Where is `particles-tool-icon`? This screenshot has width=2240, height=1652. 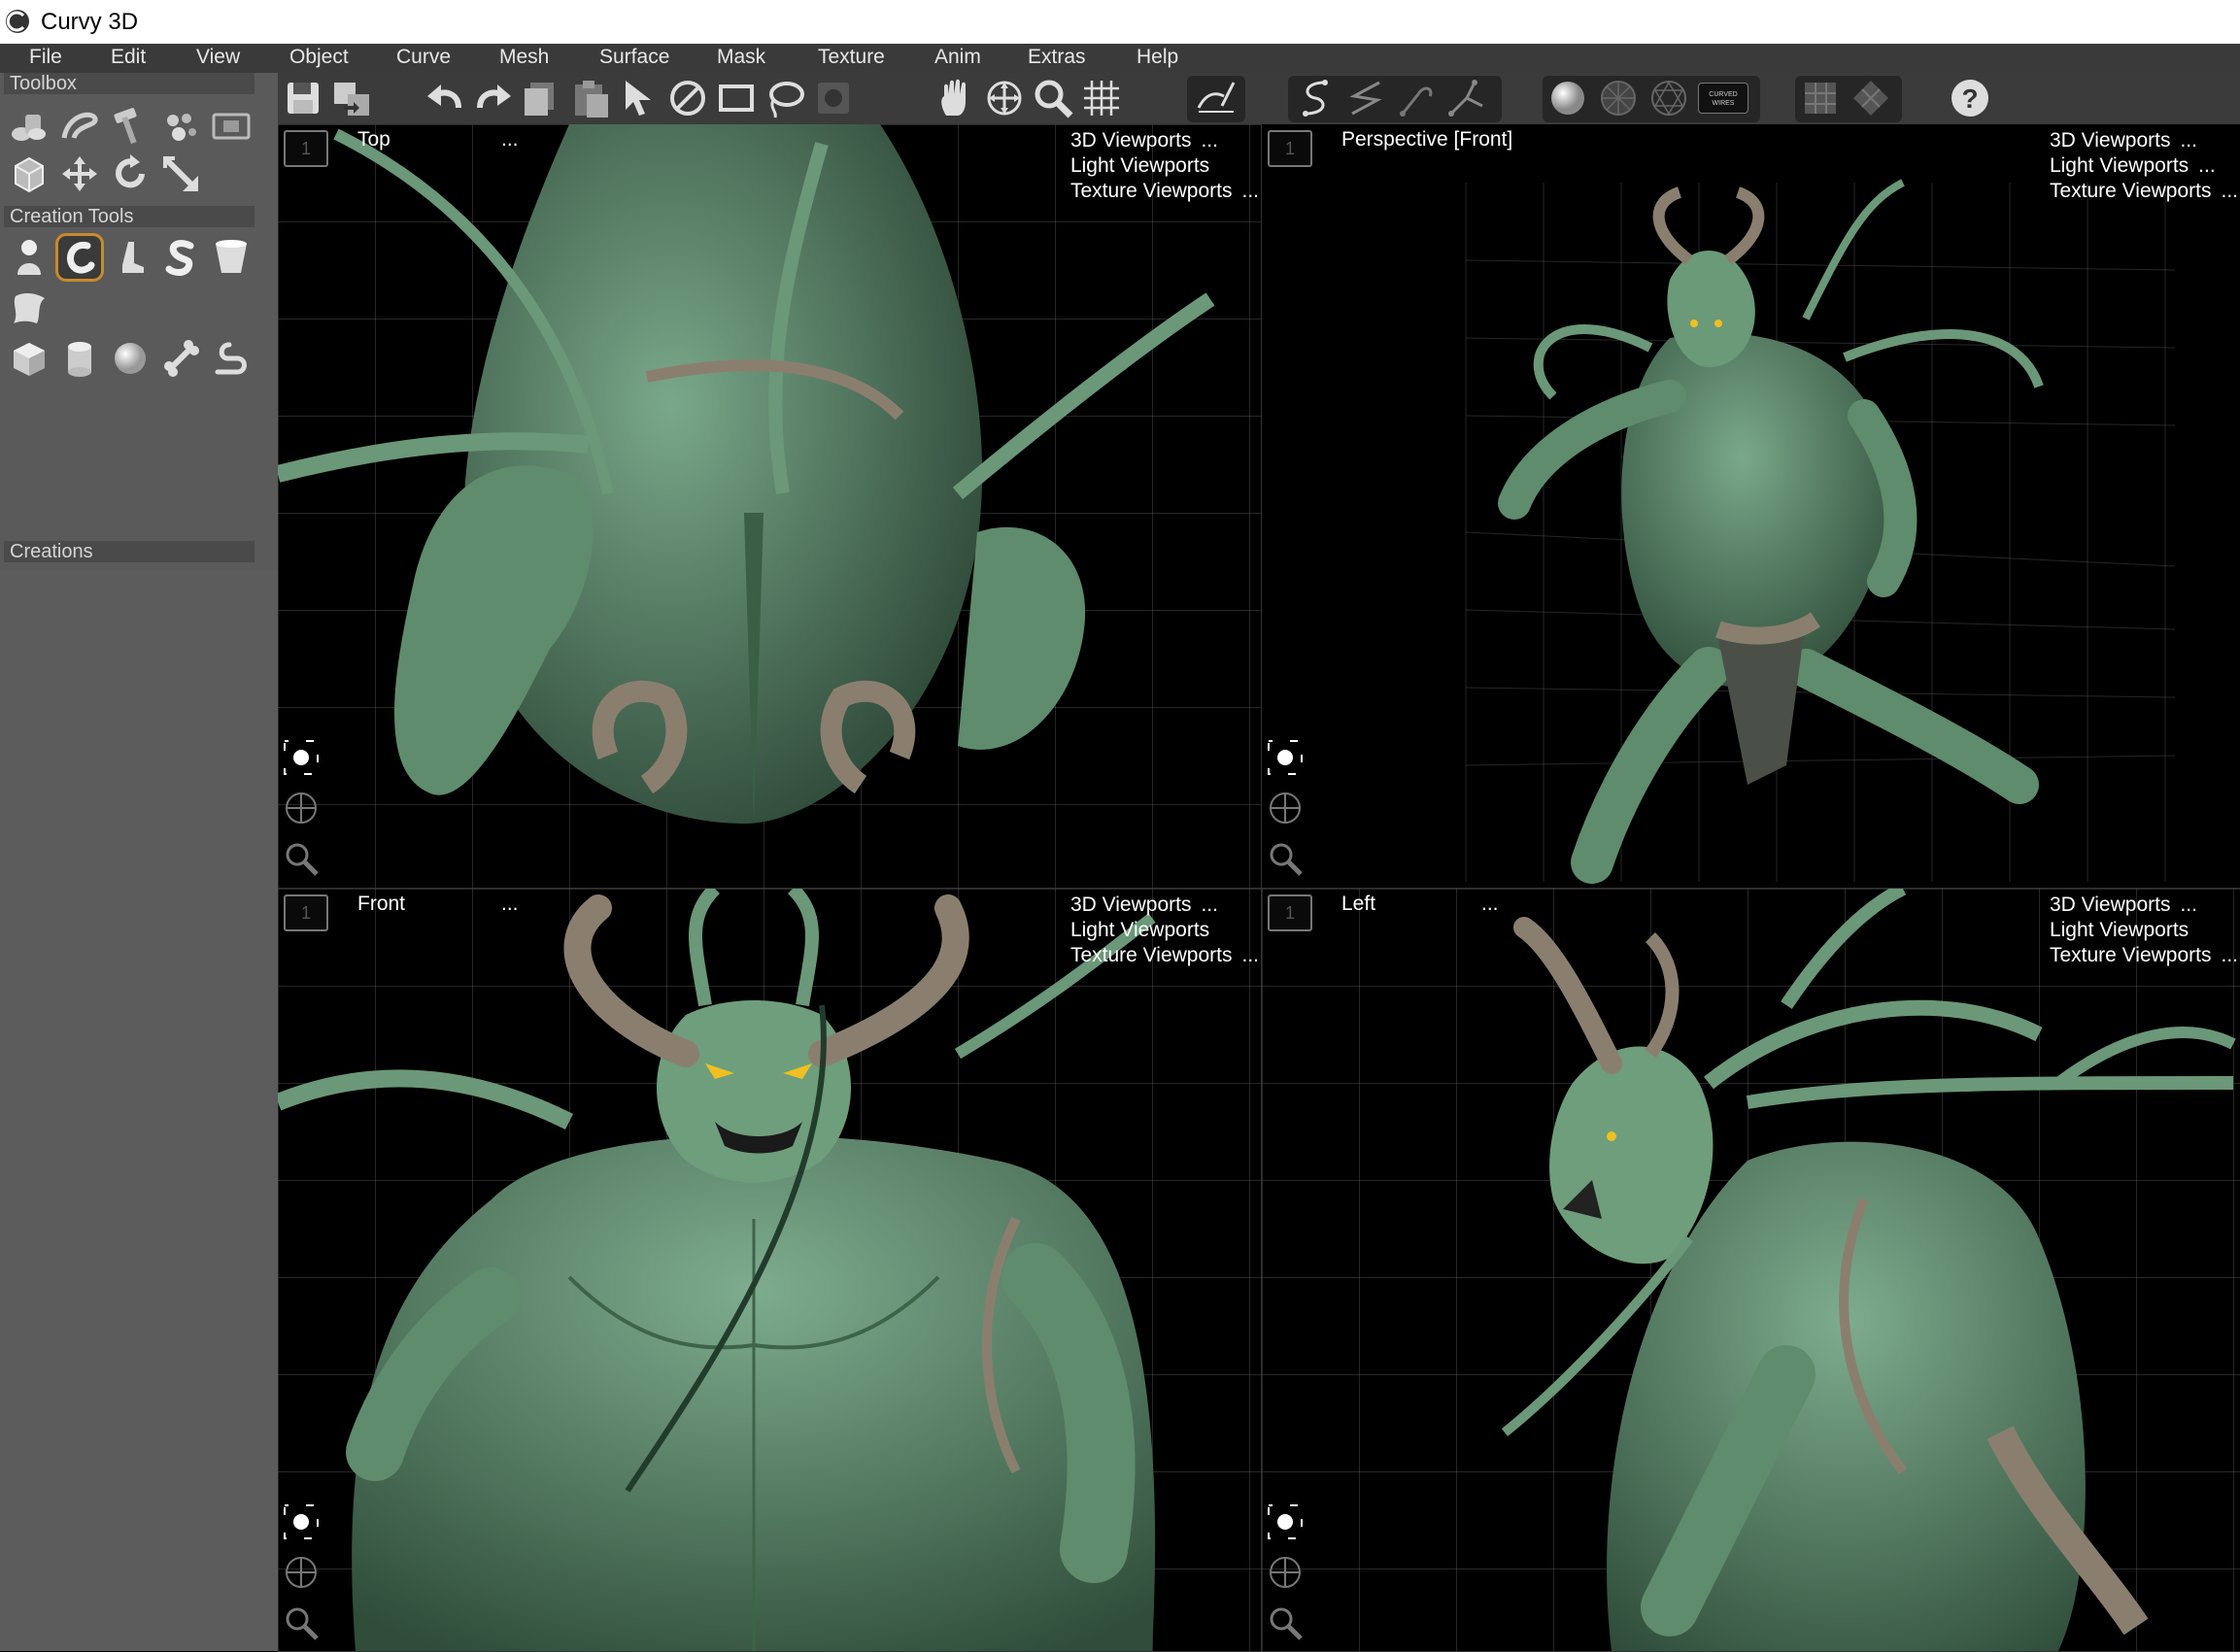
particles-tool-icon is located at coordinates (180, 126).